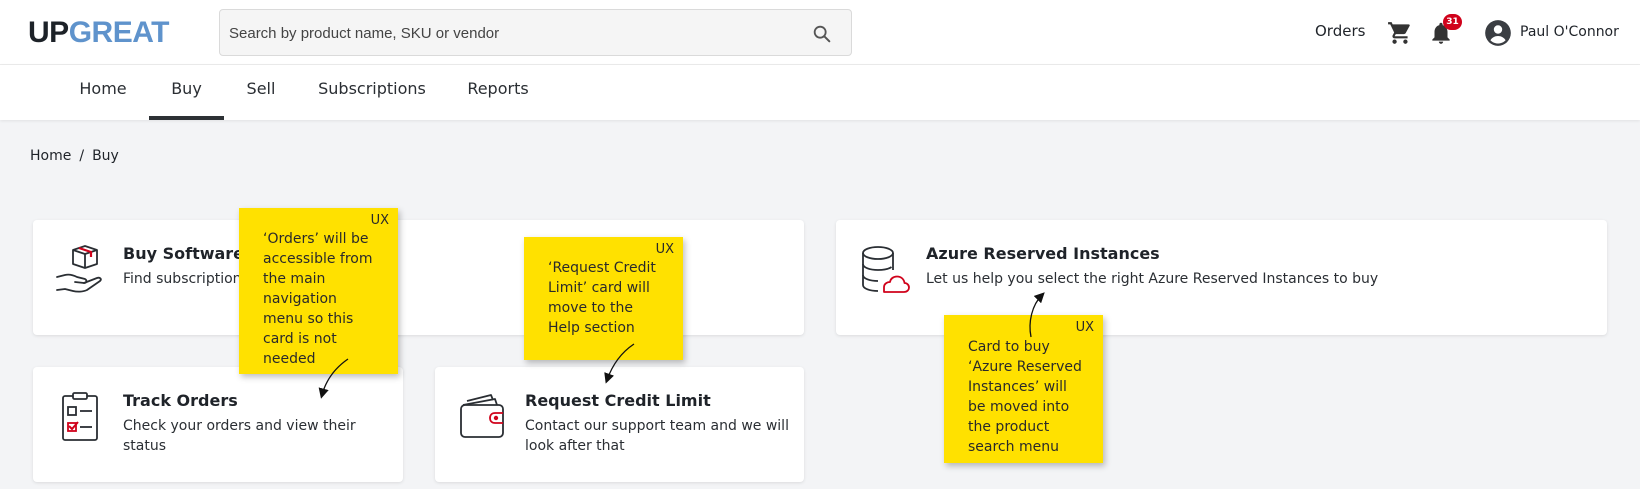  I want to click on note-line: accessible from, so click(318, 259).